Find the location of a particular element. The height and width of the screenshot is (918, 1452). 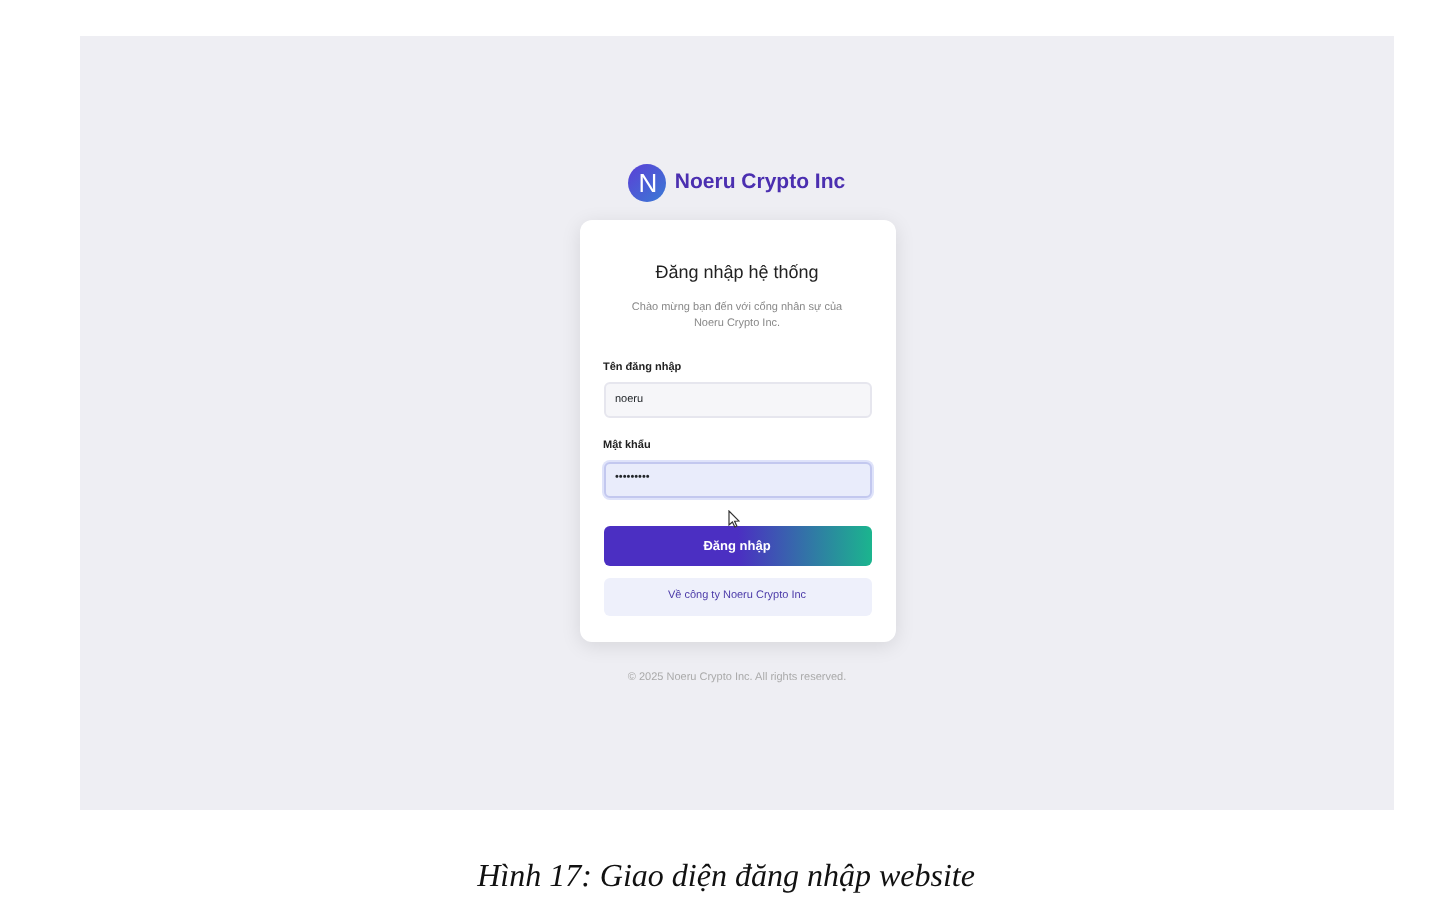

brand-name: Noeru Crypto Inc is located at coordinates (760, 182).